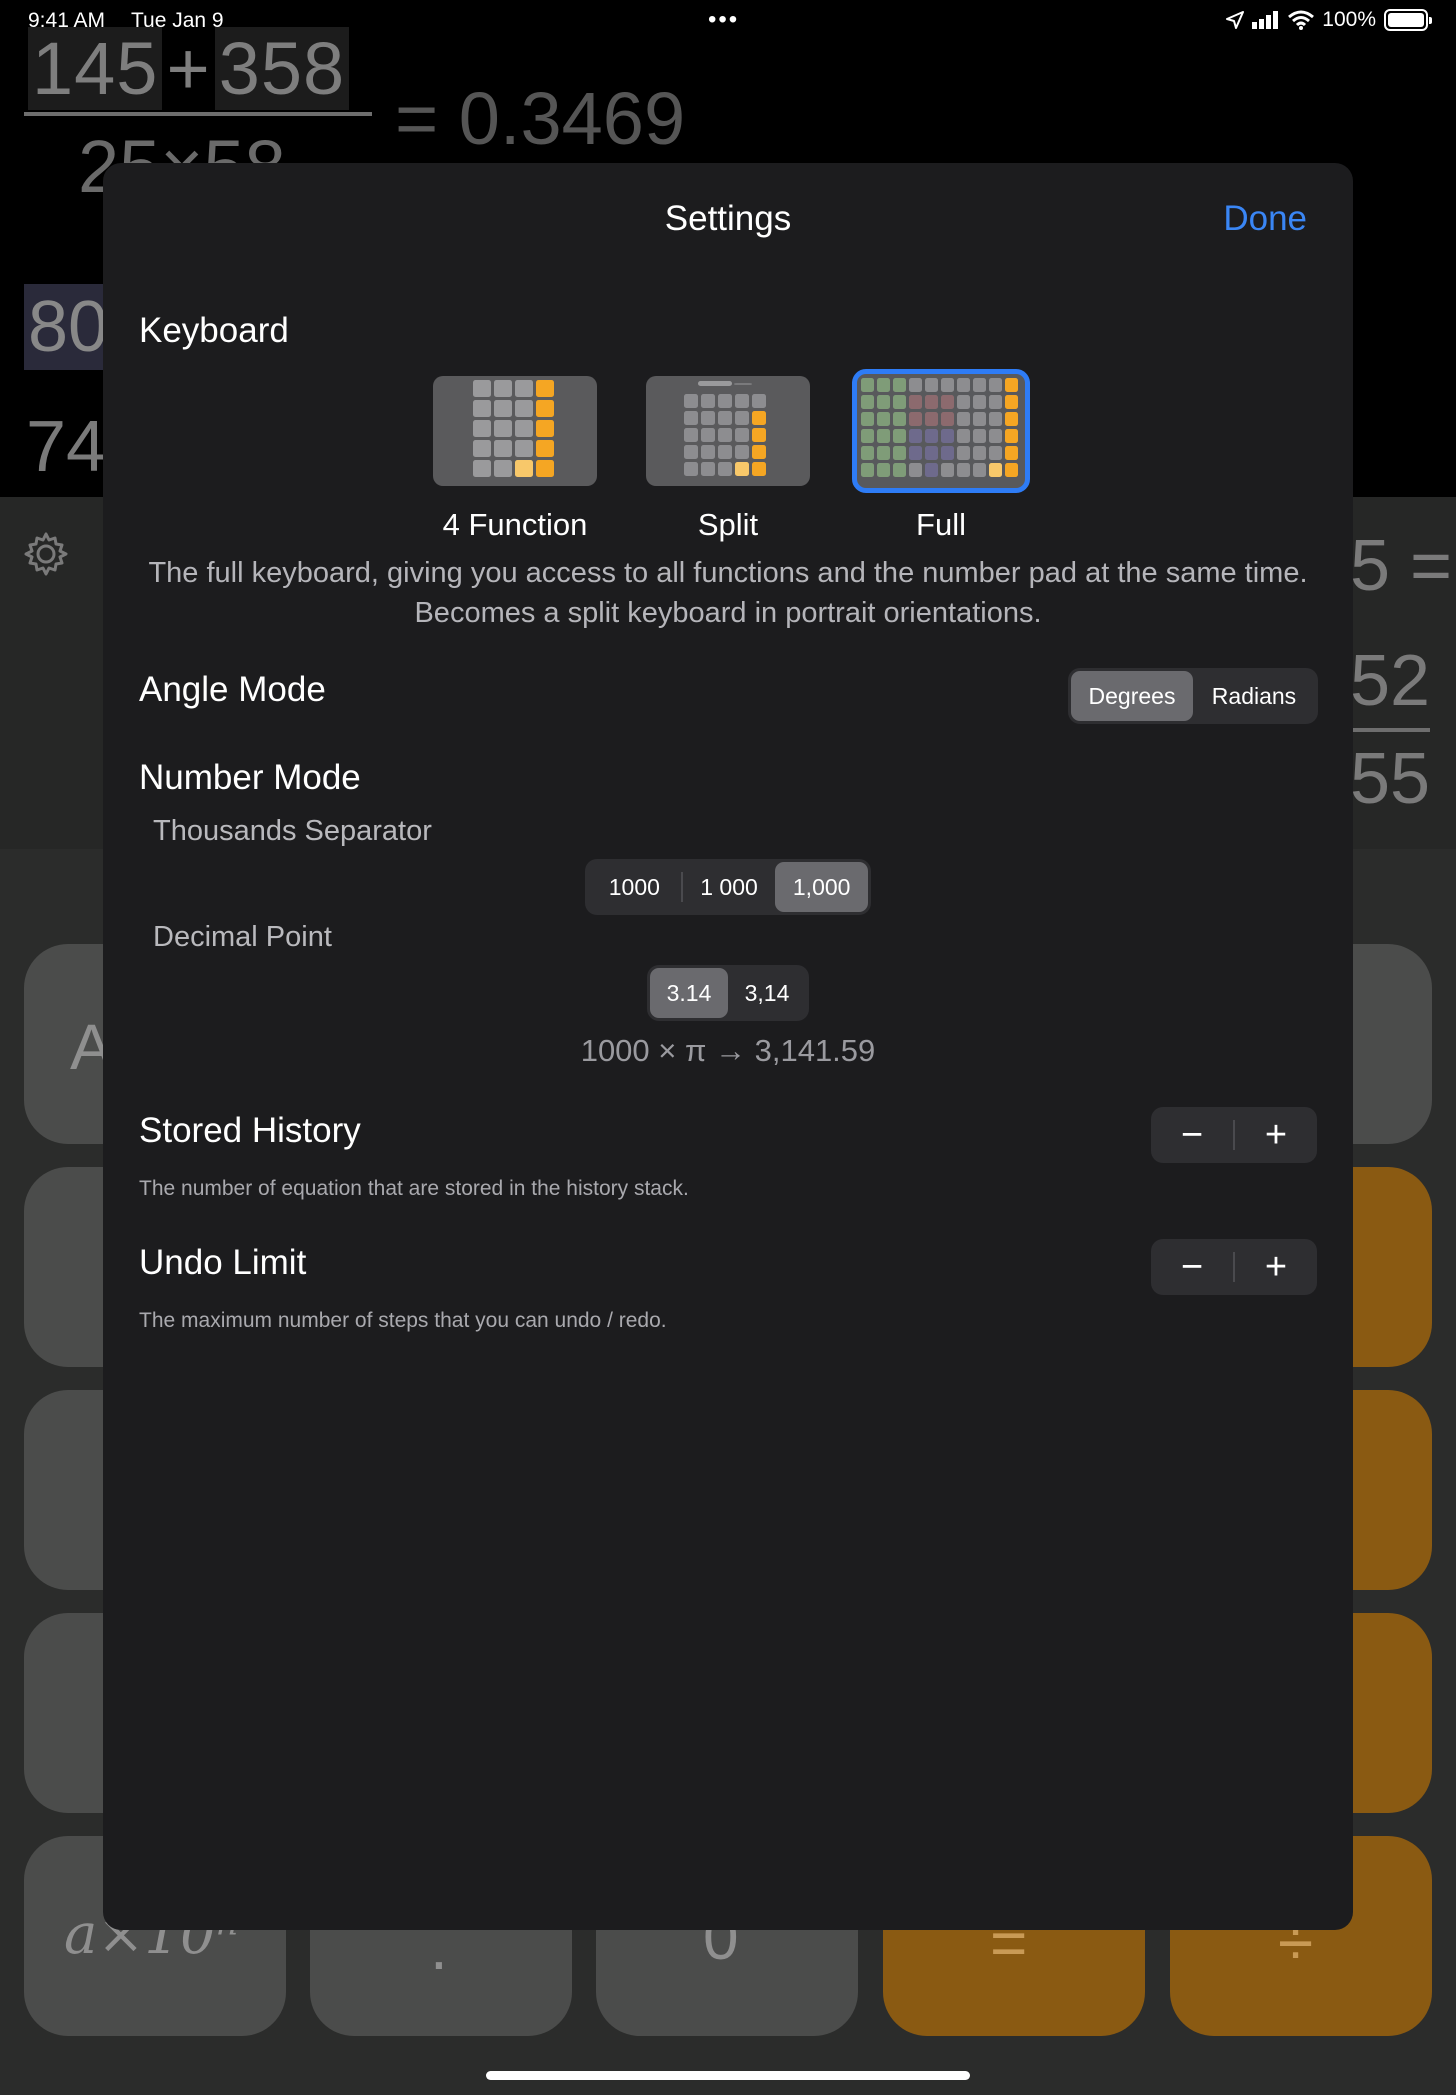 The image size is (1456, 2095). Describe the element at coordinates (214, 330) in the screenshot. I see `keyboard-section-title: Keyboard` at that location.